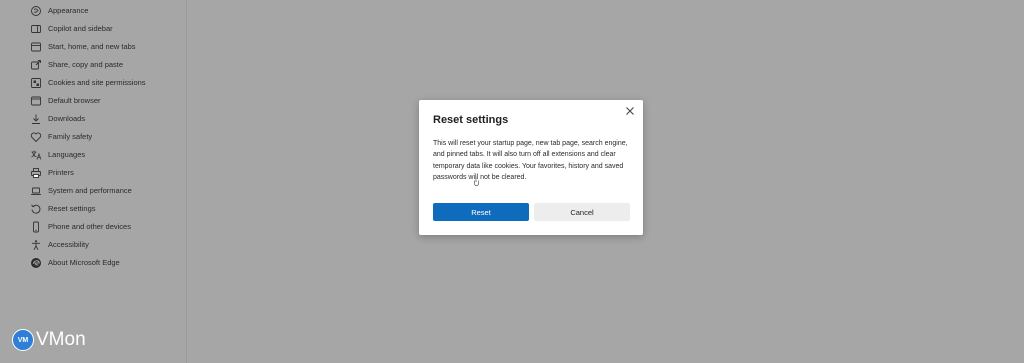 This screenshot has height=363, width=1024. I want to click on sidebar-item-family-safety: Family safety, so click(61, 137).